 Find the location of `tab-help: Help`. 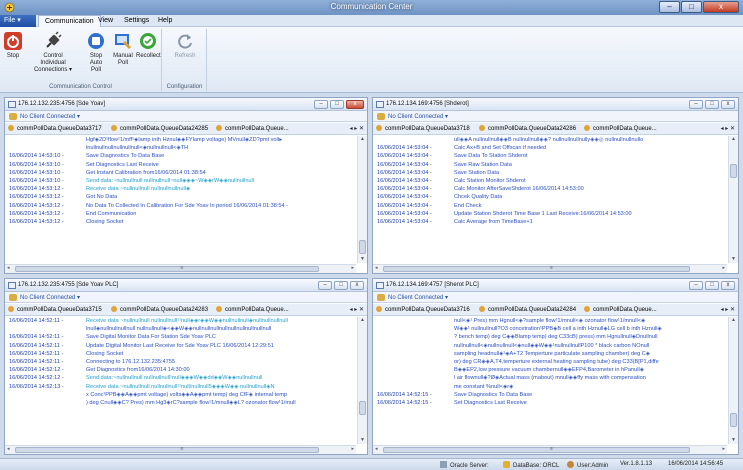

tab-help: Help is located at coordinates (165, 21).